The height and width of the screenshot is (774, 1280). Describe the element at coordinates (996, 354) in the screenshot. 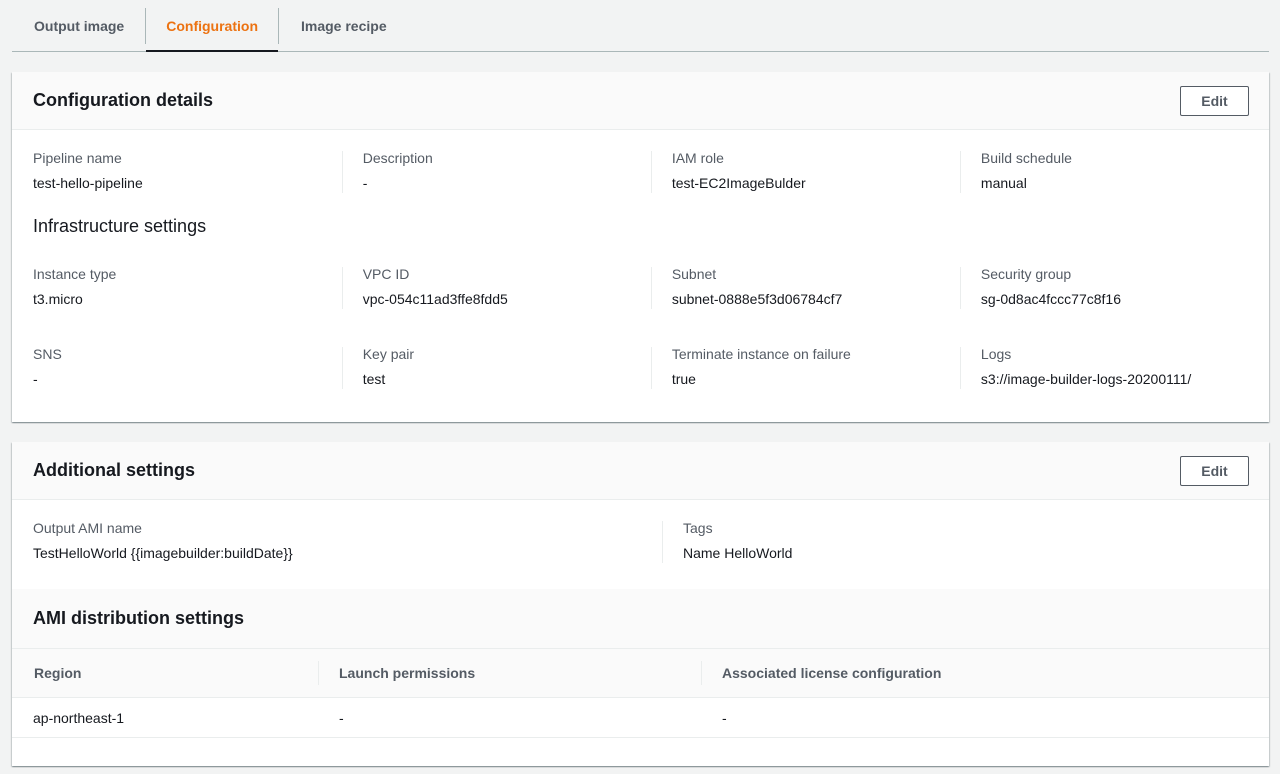

I see `field-label: Logs` at that location.